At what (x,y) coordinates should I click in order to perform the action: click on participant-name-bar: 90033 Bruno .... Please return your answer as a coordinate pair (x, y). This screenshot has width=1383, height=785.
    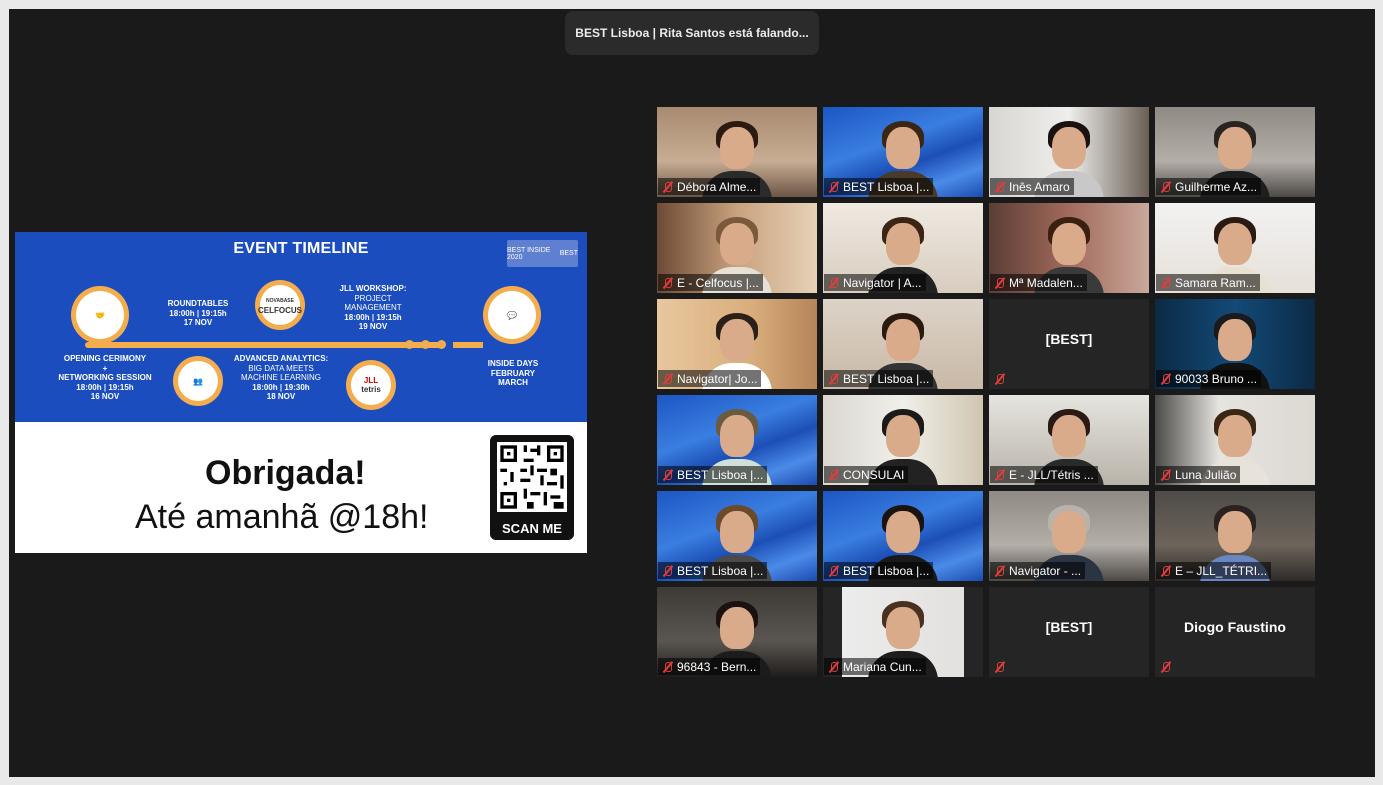
    Looking at the image, I should click on (1209, 378).